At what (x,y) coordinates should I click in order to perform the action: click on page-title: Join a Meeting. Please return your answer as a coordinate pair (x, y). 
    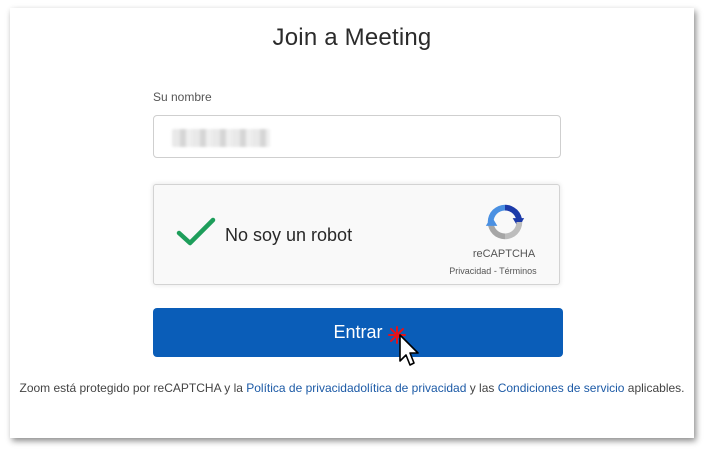
    Looking at the image, I should click on (352, 37).